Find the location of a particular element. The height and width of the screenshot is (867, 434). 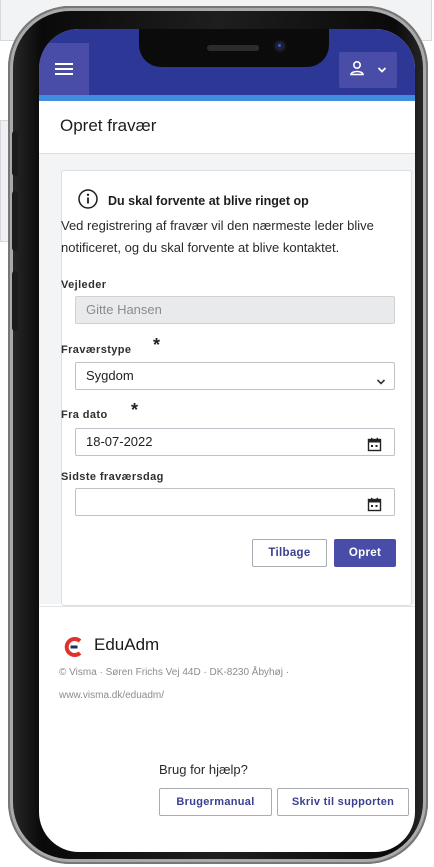

phone-notch is located at coordinates (234, 48).